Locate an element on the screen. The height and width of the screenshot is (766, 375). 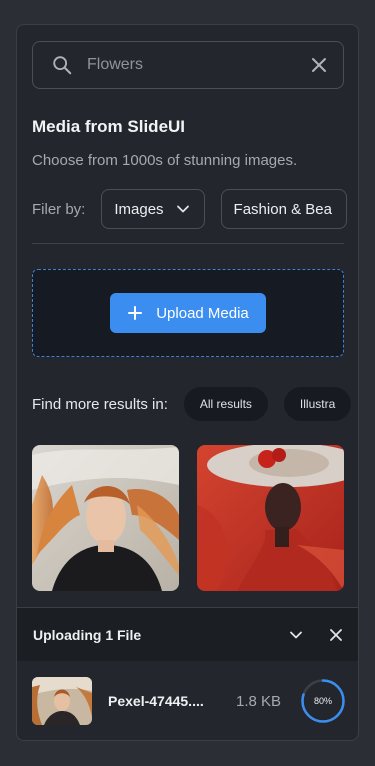
media-title: Media from SlideUI is located at coordinates (109, 126).